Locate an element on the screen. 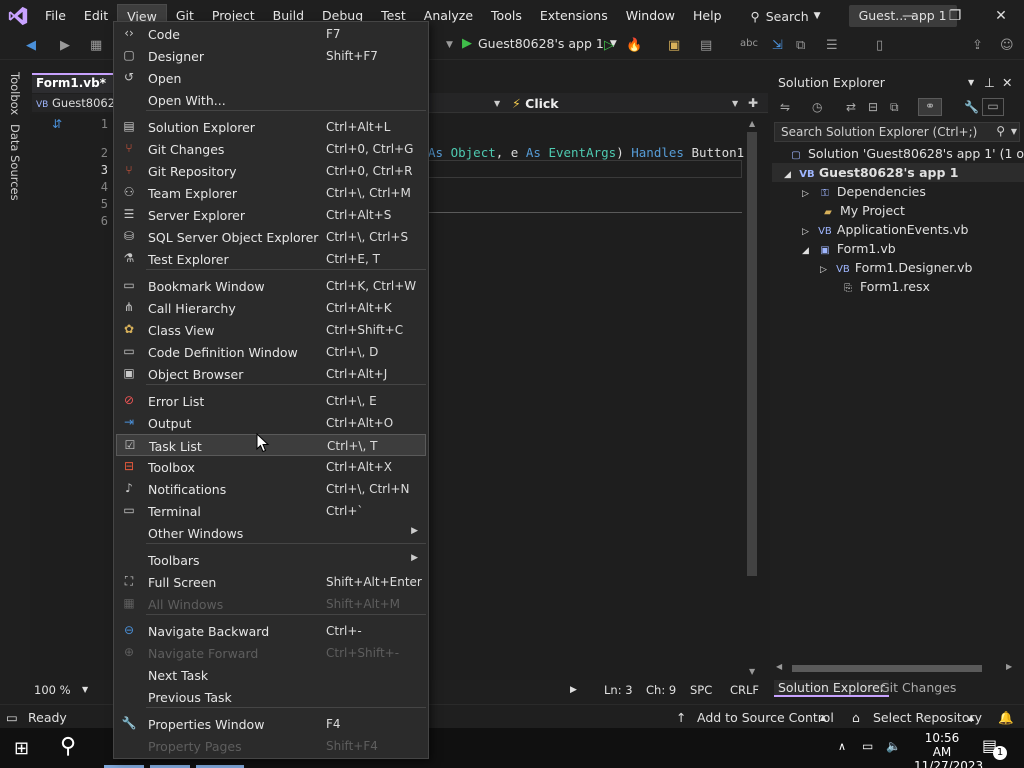 Image resolution: width=1024 pixels, height=768 pixels. menu-extensions: Extensions is located at coordinates (574, 16).